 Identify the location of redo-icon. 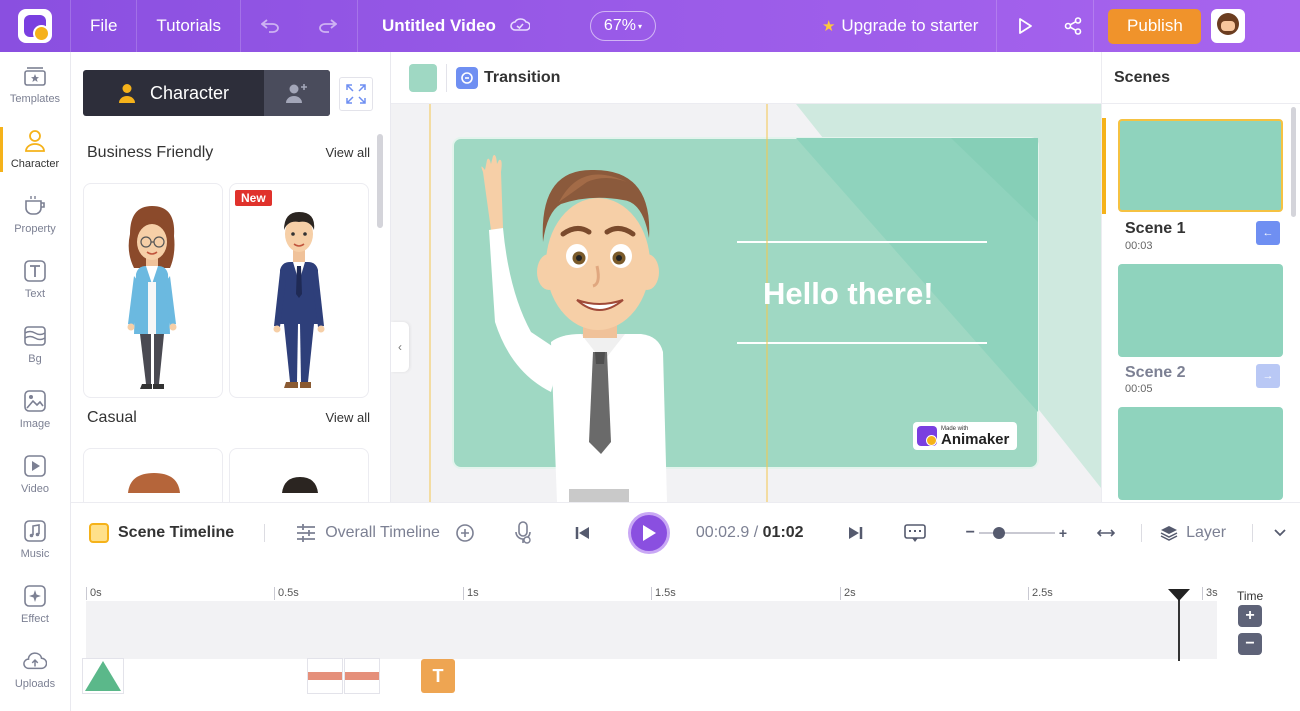
(328, 26).